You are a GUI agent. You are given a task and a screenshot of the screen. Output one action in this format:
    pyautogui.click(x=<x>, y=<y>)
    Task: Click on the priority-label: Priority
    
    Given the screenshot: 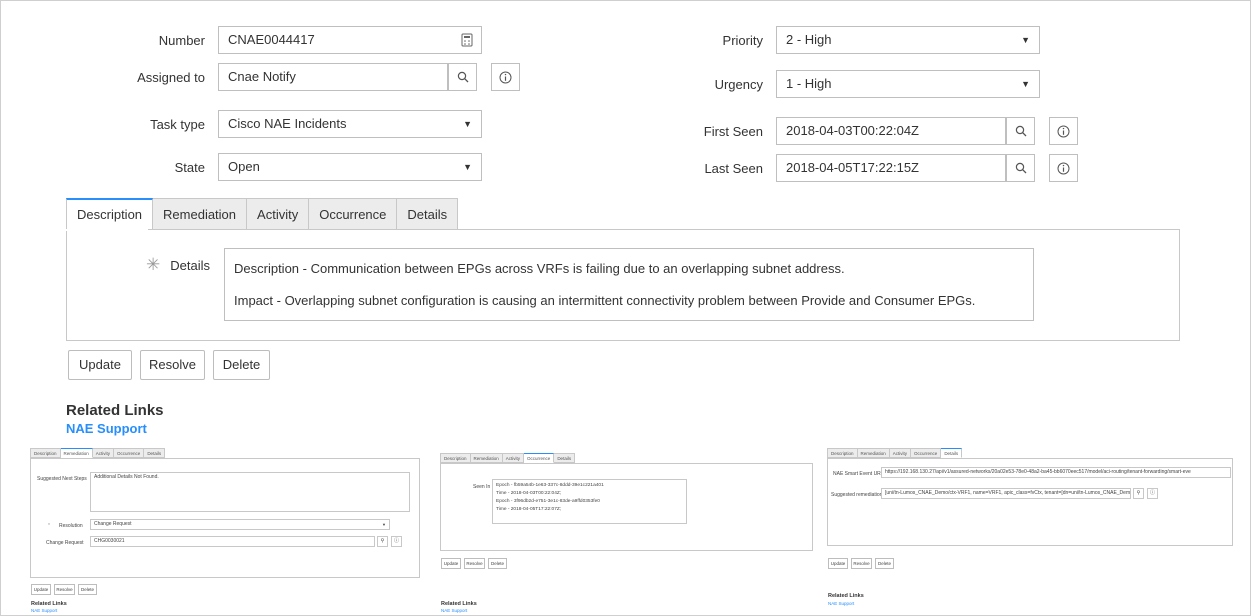 What is the action you would take?
    pyautogui.click(x=742, y=40)
    